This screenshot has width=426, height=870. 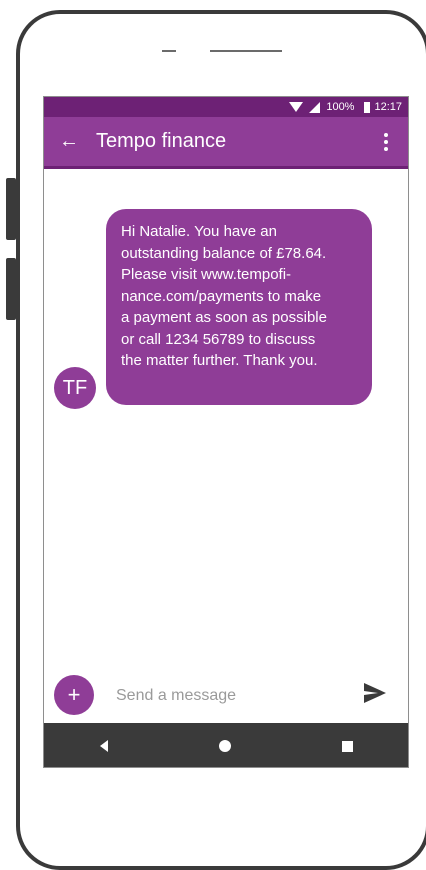 What do you see at coordinates (69, 141) in the screenshot?
I see `back-arrow-icon: ←` at bounding box center [69, 141].